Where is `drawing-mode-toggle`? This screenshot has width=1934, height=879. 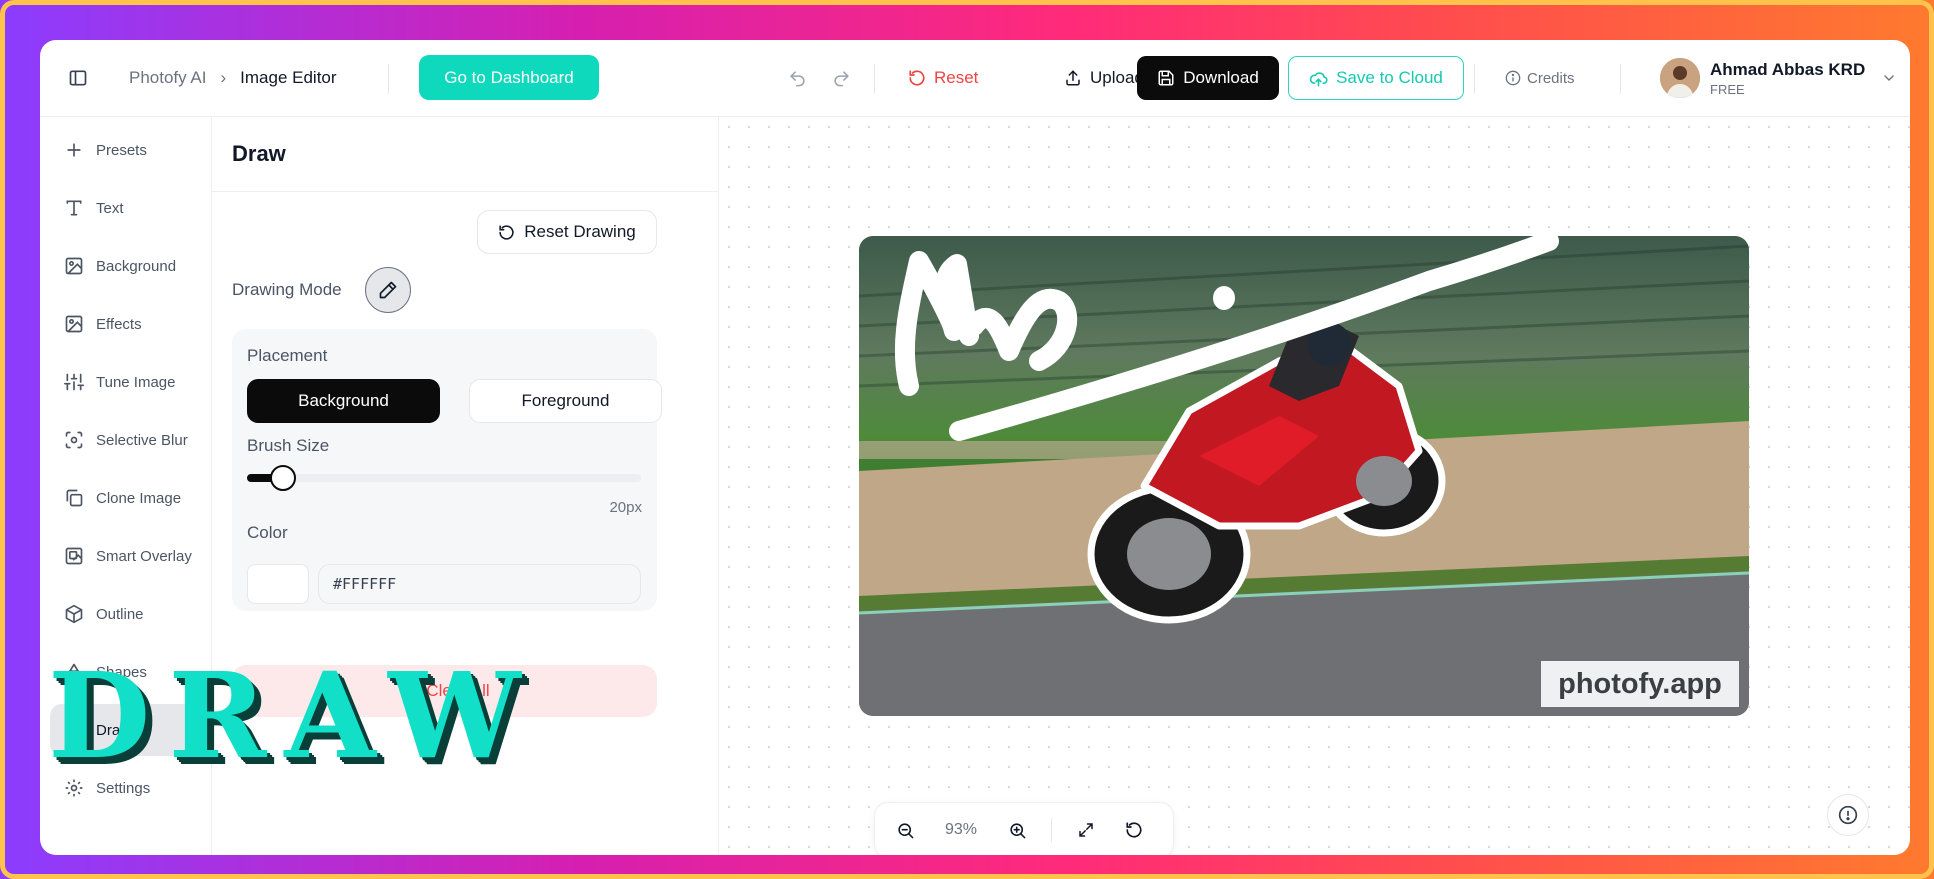 drawing-mode-toggle is located at coordinates (388, 290).